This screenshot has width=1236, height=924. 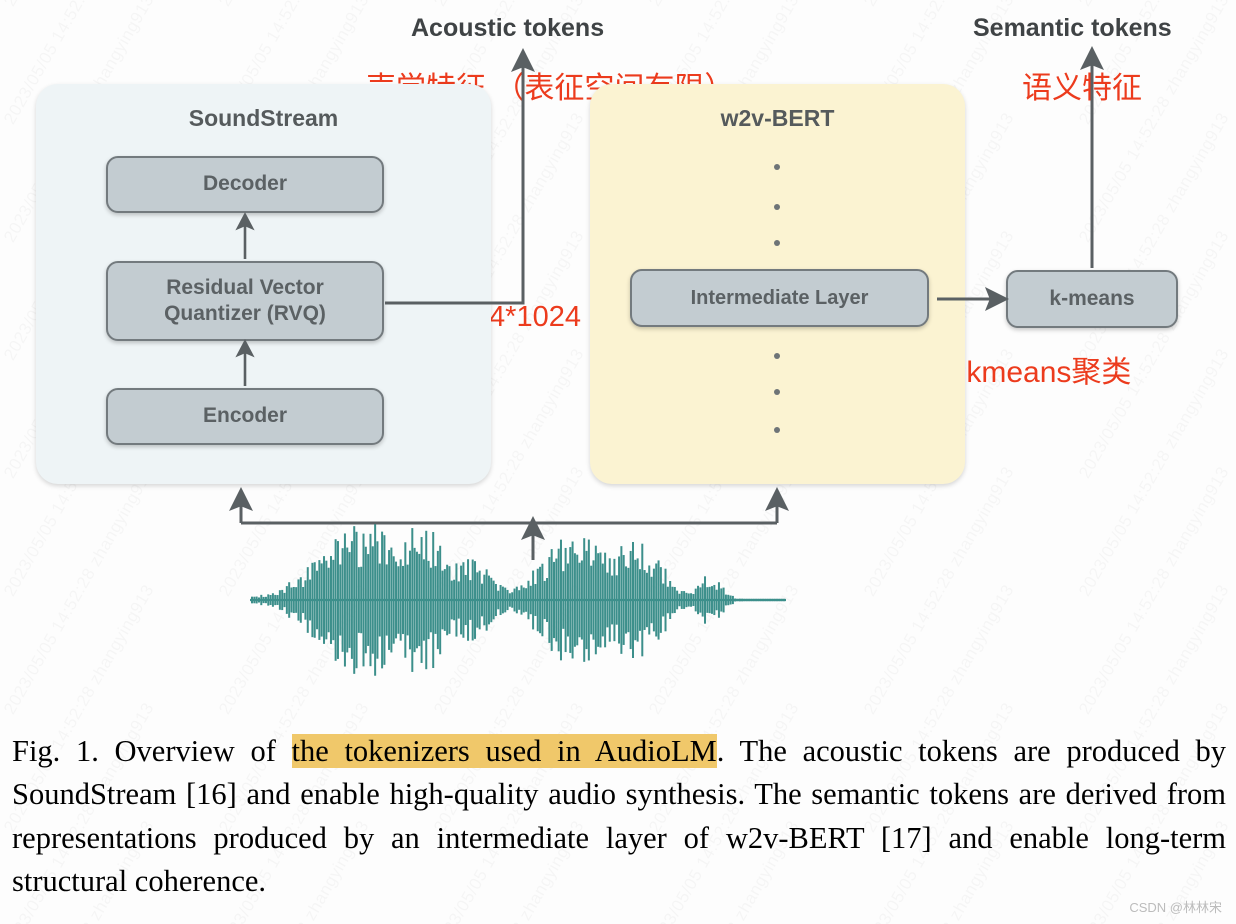 What do you see at coordinates (245, 301) in the screenshot?
I see `node-residual-vector-quantizer: Residual Vector Quantizer (RVQ)` at bounding box center [245, 301].